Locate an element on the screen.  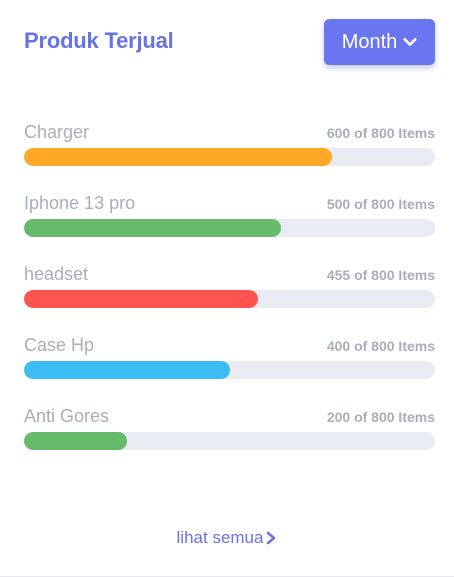
product-count: 600 of 800 Items is located at coordinates (380, 133).